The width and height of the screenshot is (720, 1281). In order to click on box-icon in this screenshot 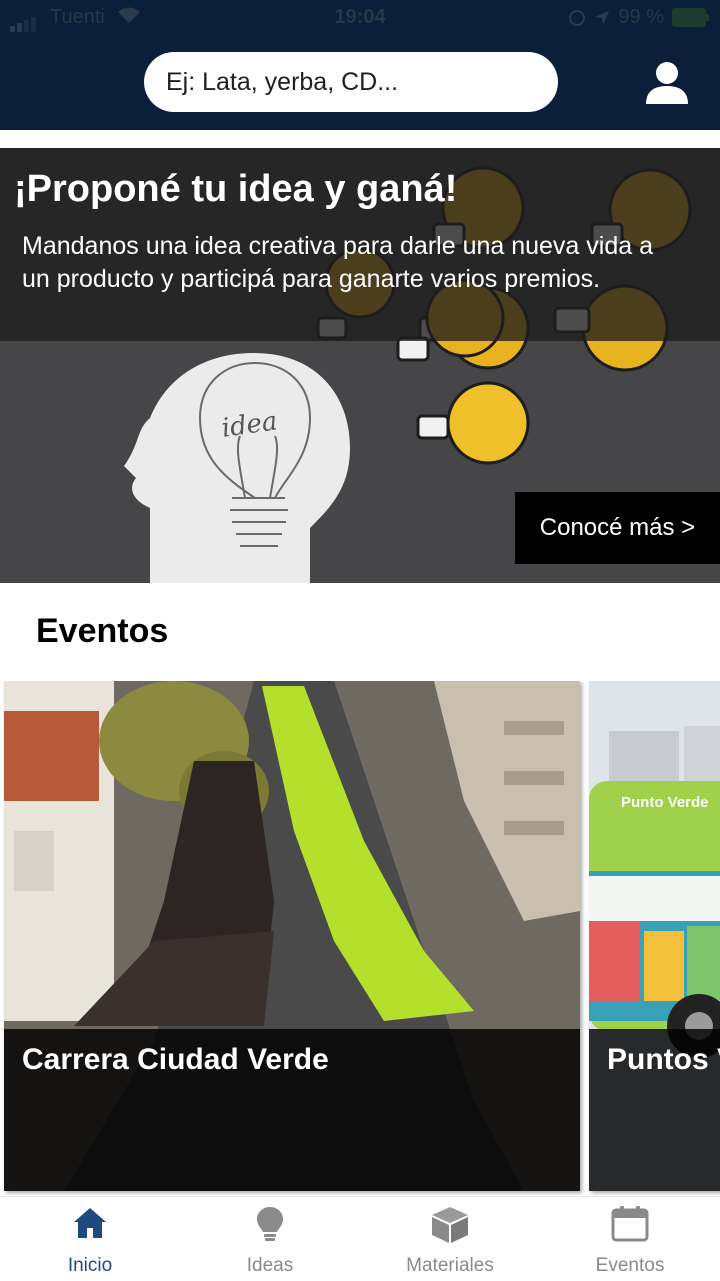, I will do `click(450, 1225)`.